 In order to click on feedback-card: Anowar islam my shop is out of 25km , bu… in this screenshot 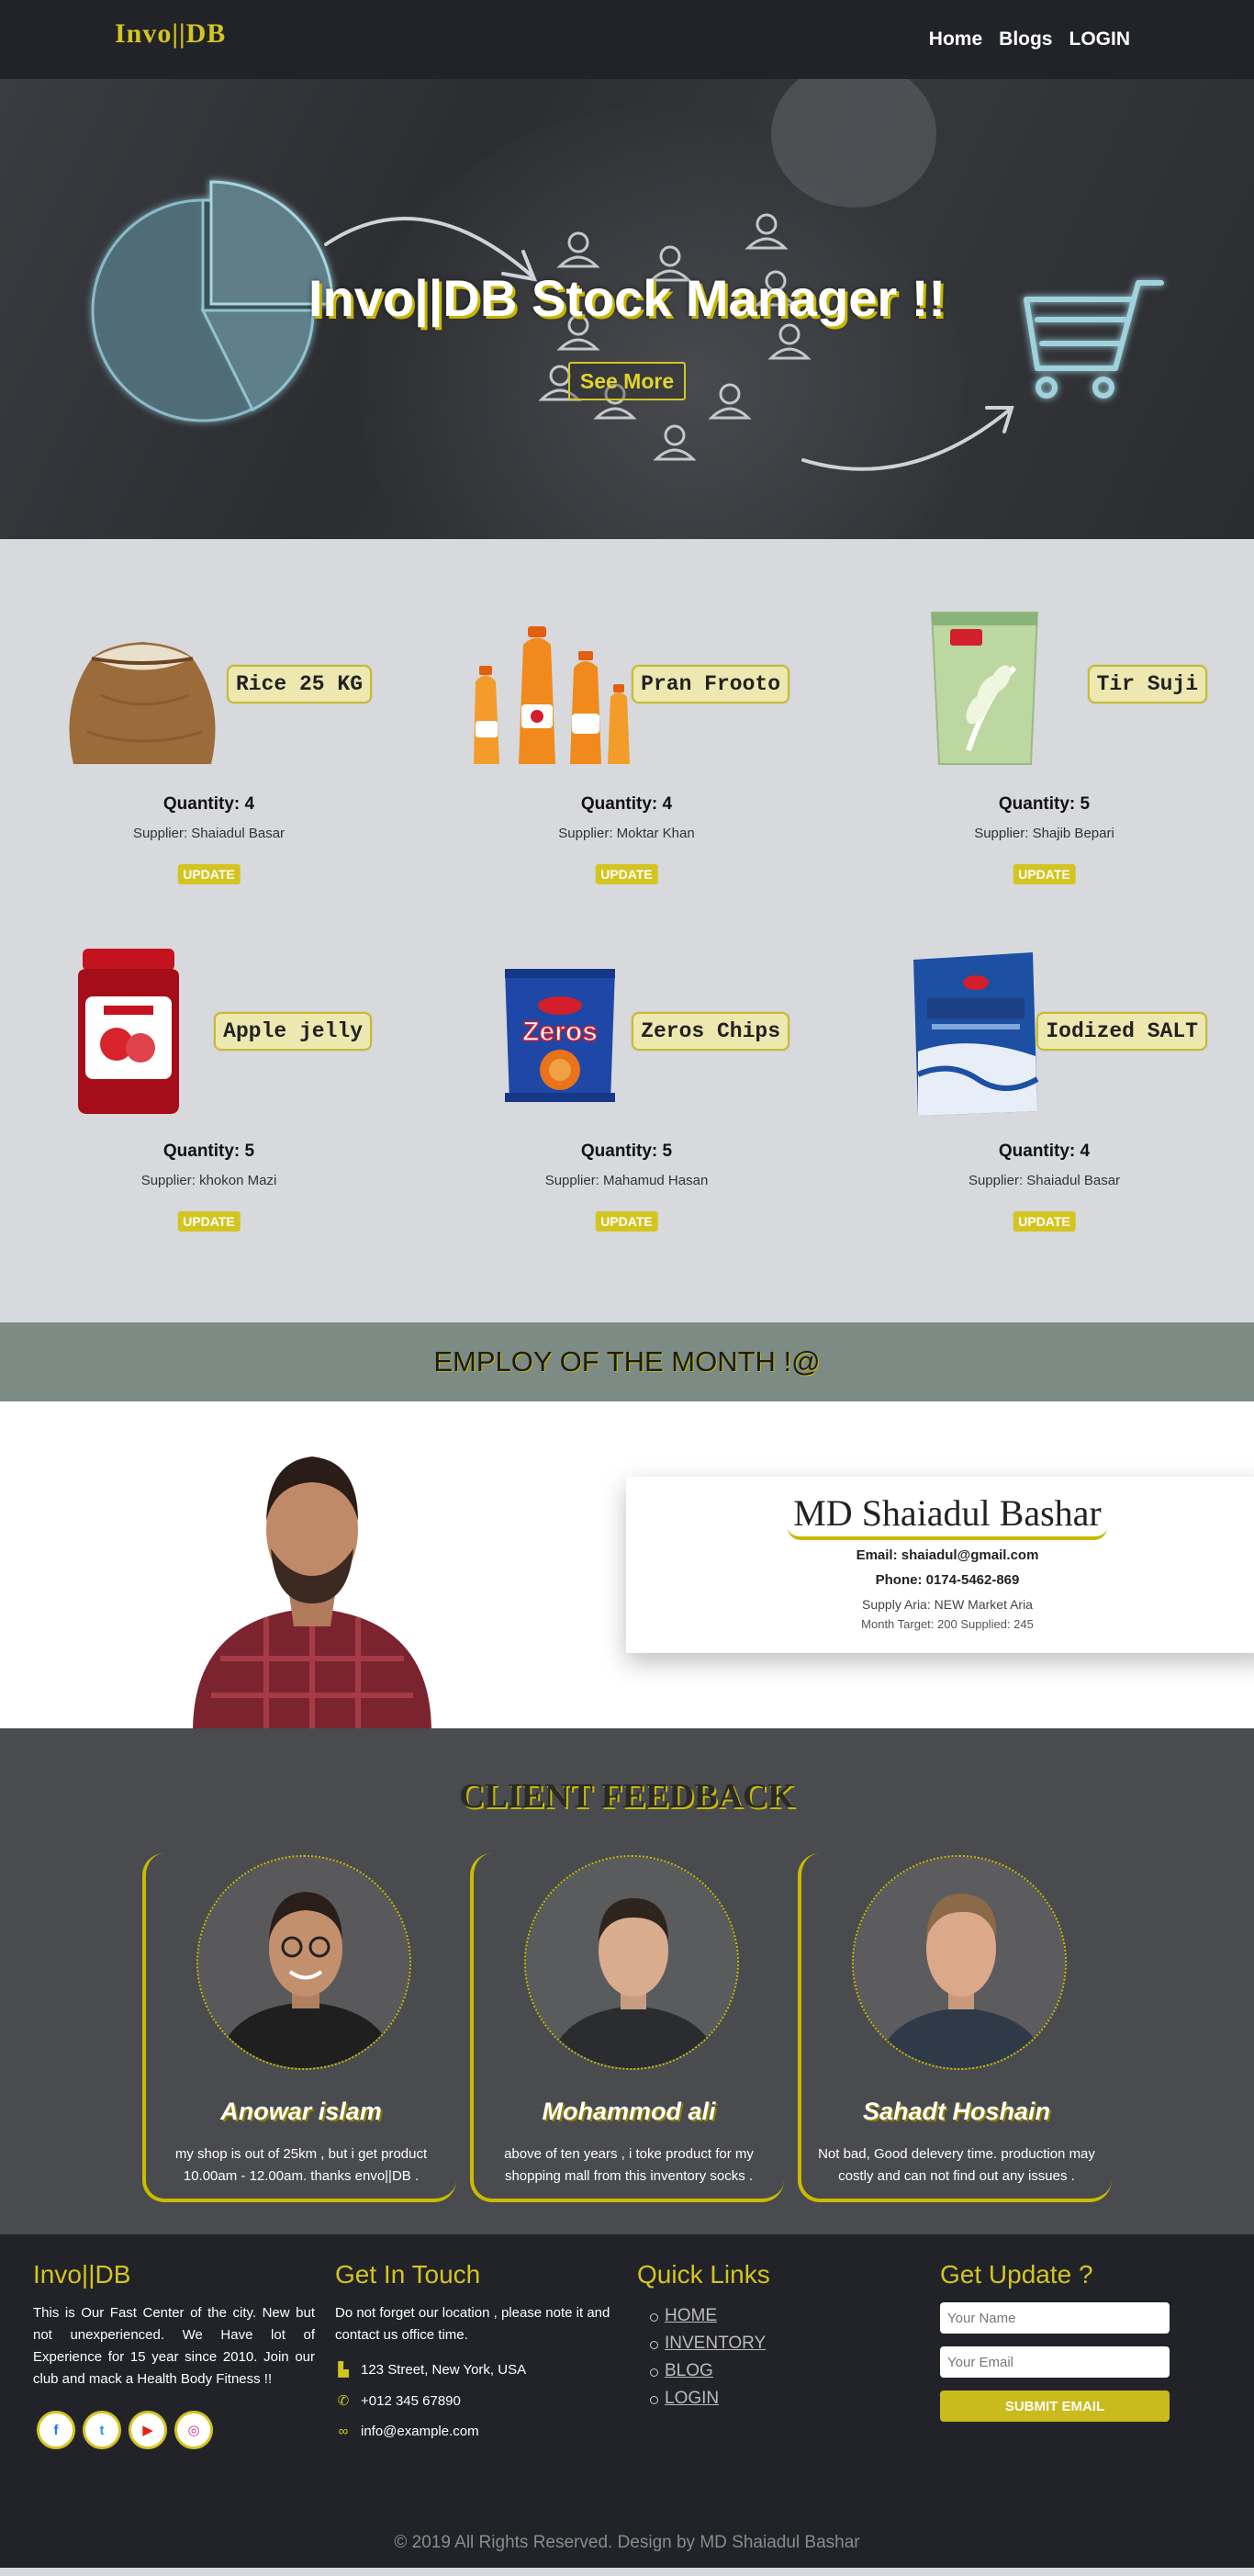, I will do `click(299, 2027)`.